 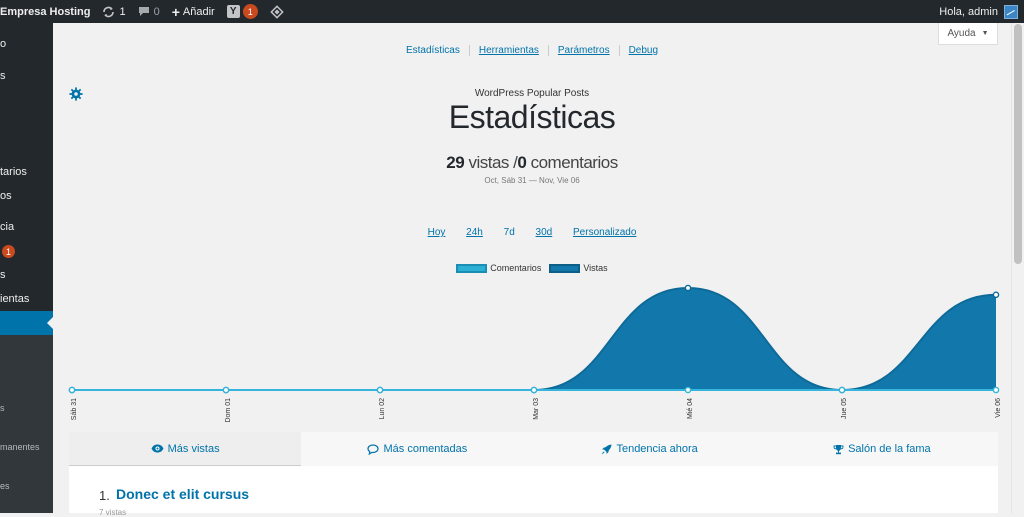 I want to click on diamond-icon, so click(x=276, y=11).